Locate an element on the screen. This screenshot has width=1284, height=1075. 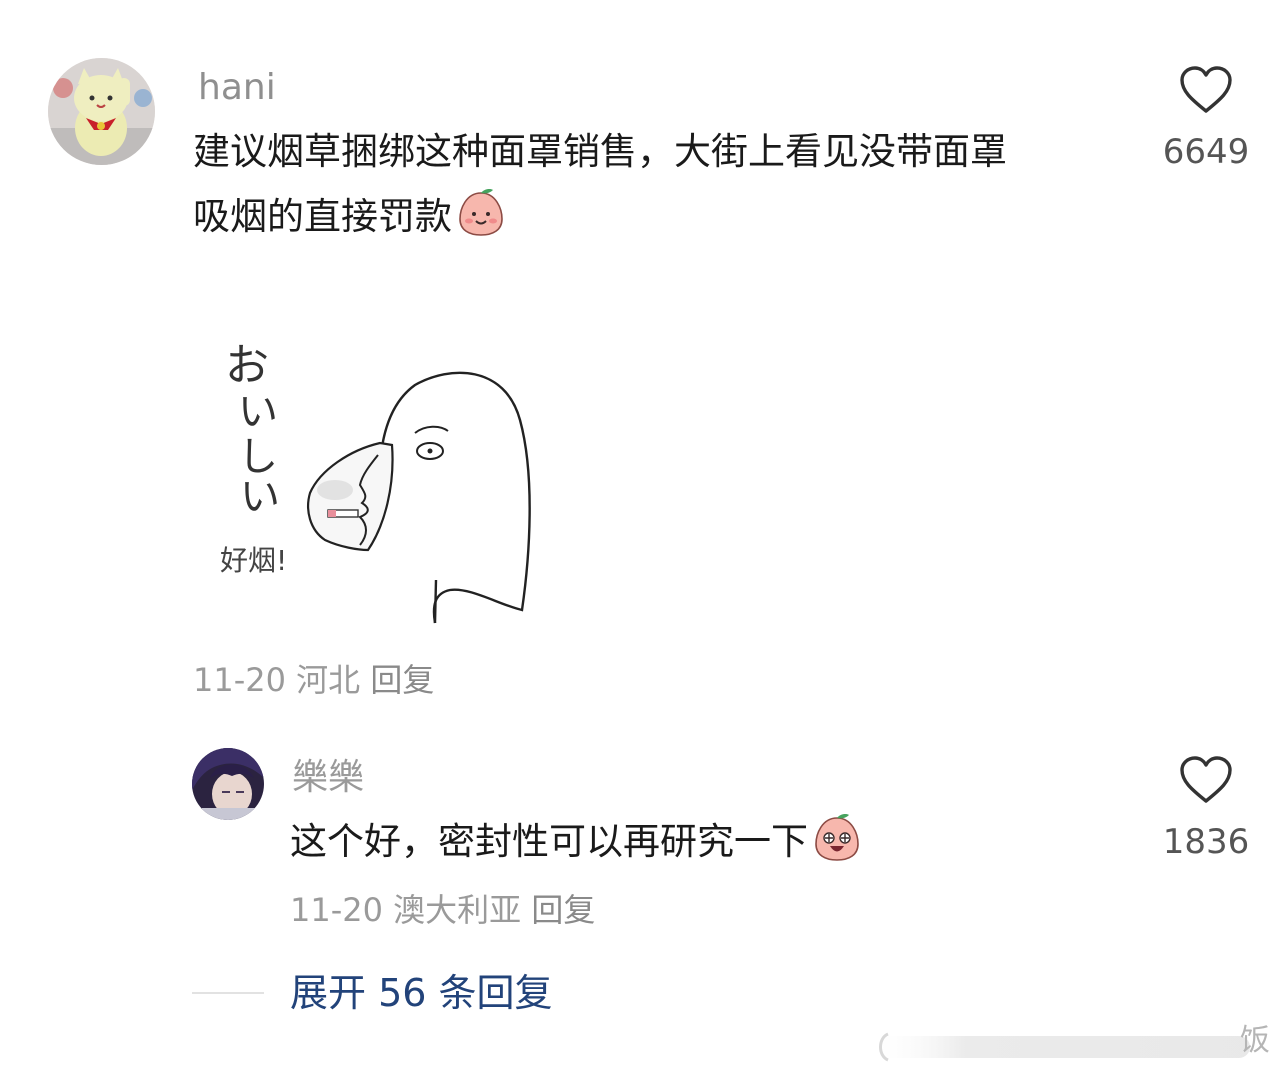
sticker-drawing: お い し い 好烟! is located at coordinates (375, 477).